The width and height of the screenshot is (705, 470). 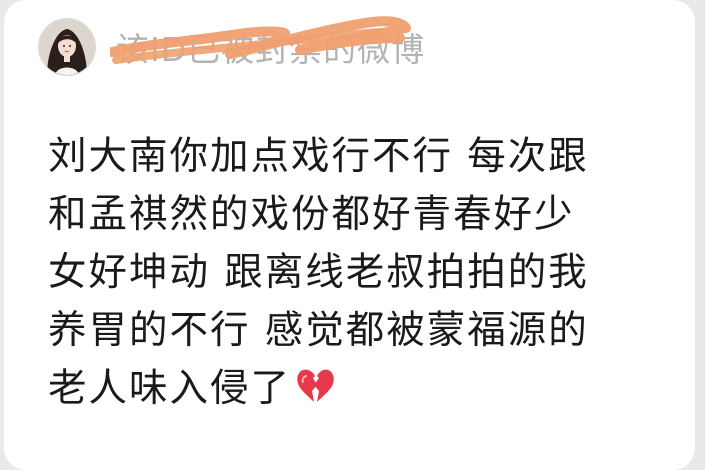 I want to click on post-line: 和孟祺然的戏份都好青春好少, so click(x=311, y=214).